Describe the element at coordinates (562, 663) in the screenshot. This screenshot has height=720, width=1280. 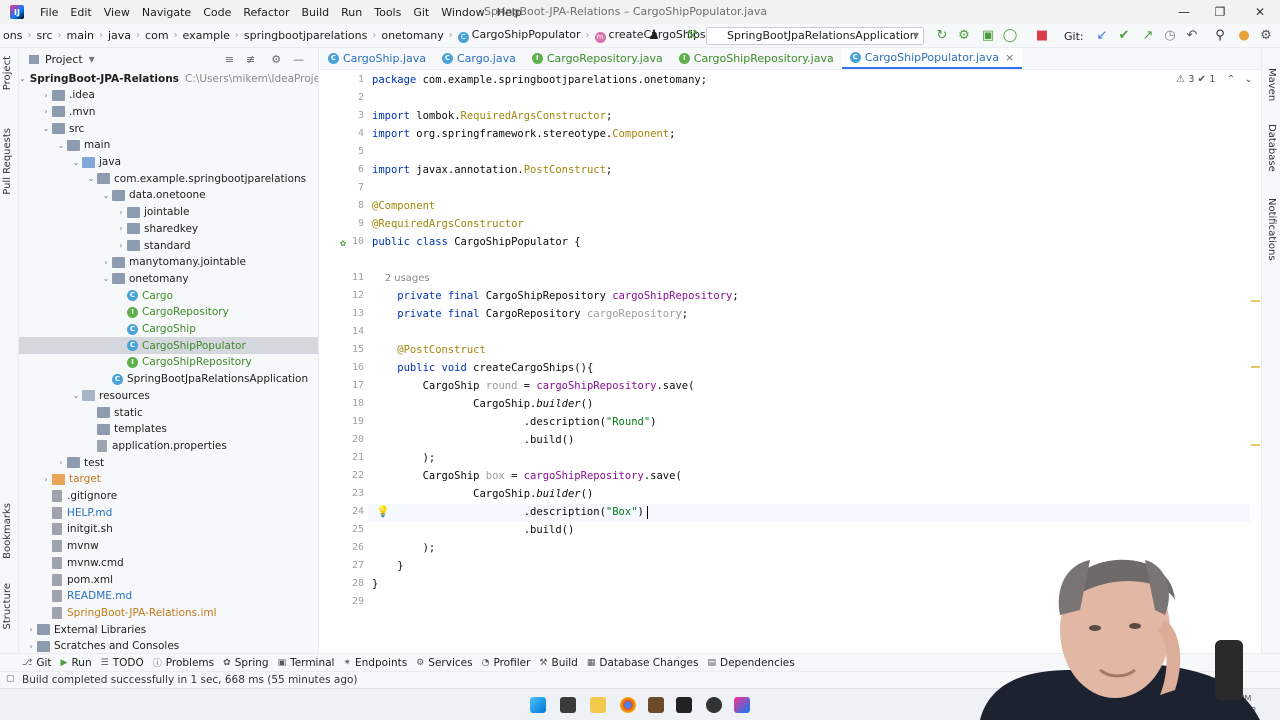
I see `tool-tab-build: ⚒ Build` at that location.